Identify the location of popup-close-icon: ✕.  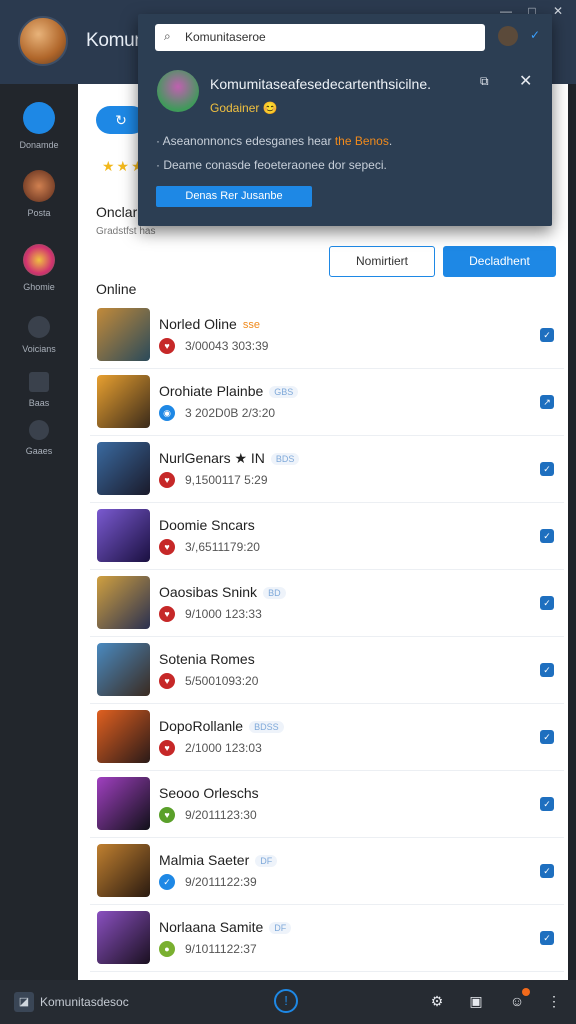
(525, 81).